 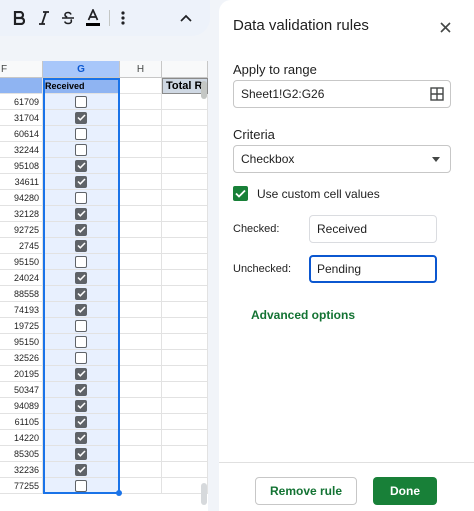 I want to click on cell-f-value: 60614, so click(x=21, y=134).